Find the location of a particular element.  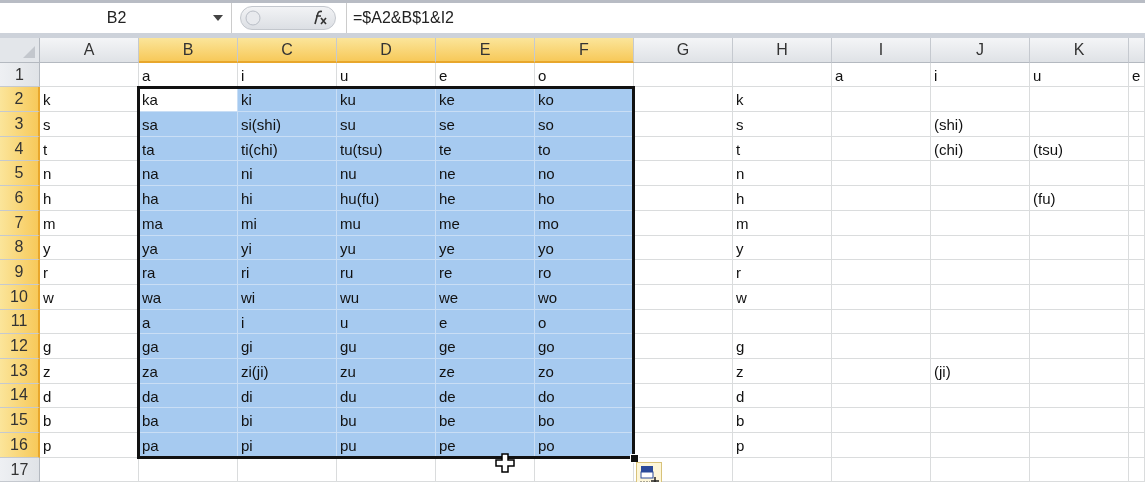

table-cell: ne is located at coordinates (485, 174).